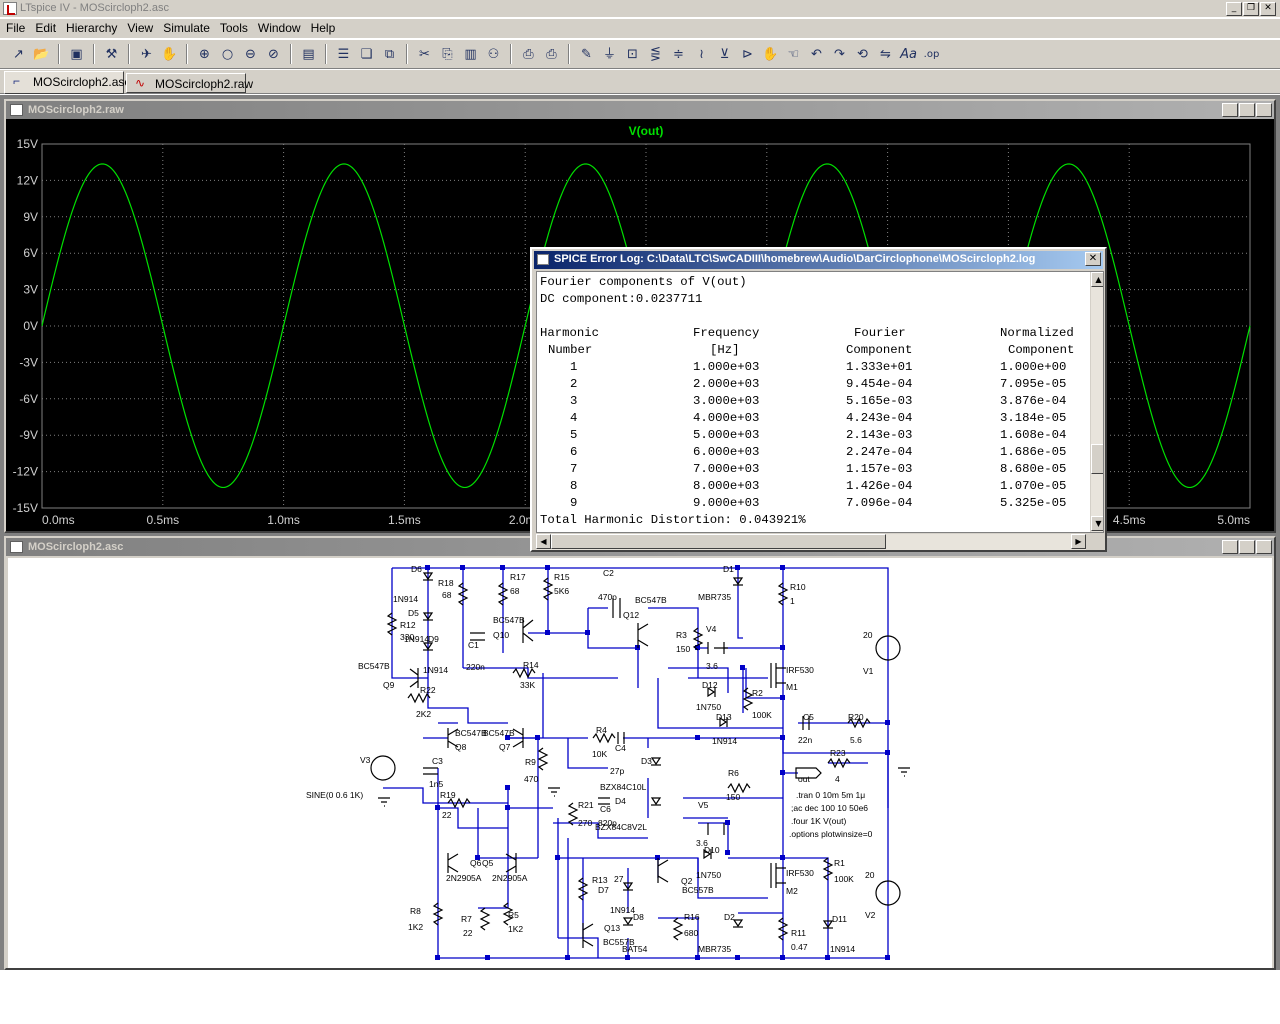 The width and height of the screenshot is (1280, 1024). What do you see at coordinates (818, 821) in the screenshot?
I see `schematic-label: .four 1K V(out)` at bounding box center [818, 821].